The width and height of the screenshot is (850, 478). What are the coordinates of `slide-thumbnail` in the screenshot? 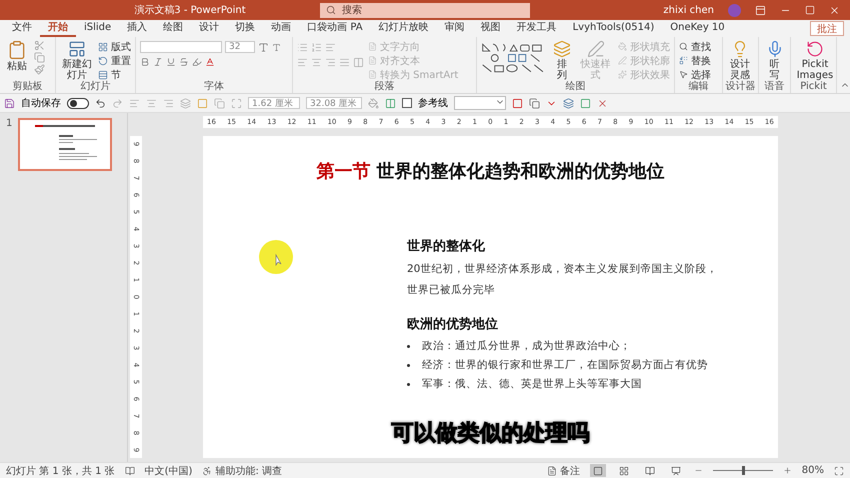 It's located at (65, 144).